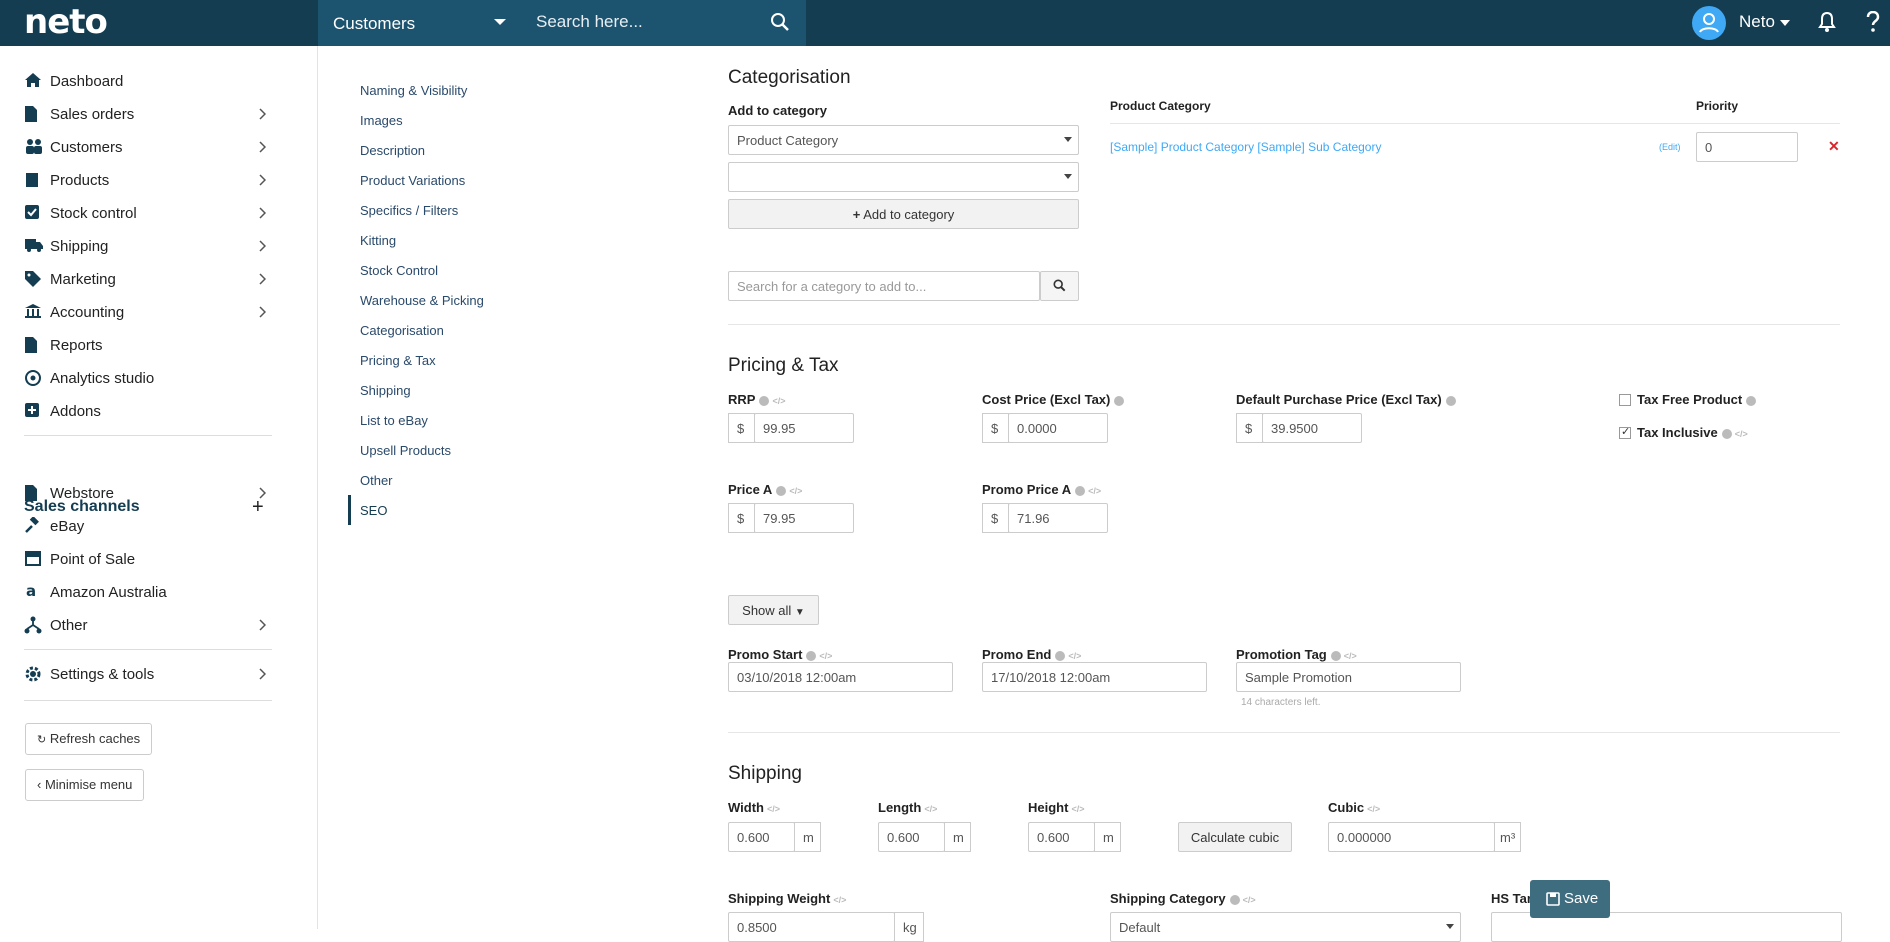  Describe the element at coordinates (394, 420) in the screenshot. I see `section-link: List to eBay` at that location.